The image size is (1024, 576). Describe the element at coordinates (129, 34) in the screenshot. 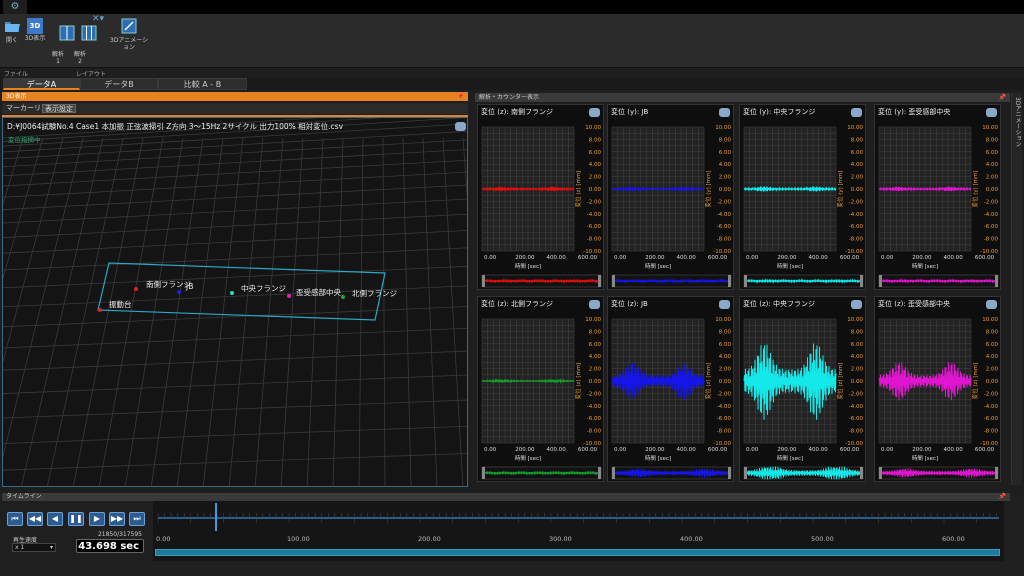

I see `3d-animation-button: 3Dアニメーション` at that location.